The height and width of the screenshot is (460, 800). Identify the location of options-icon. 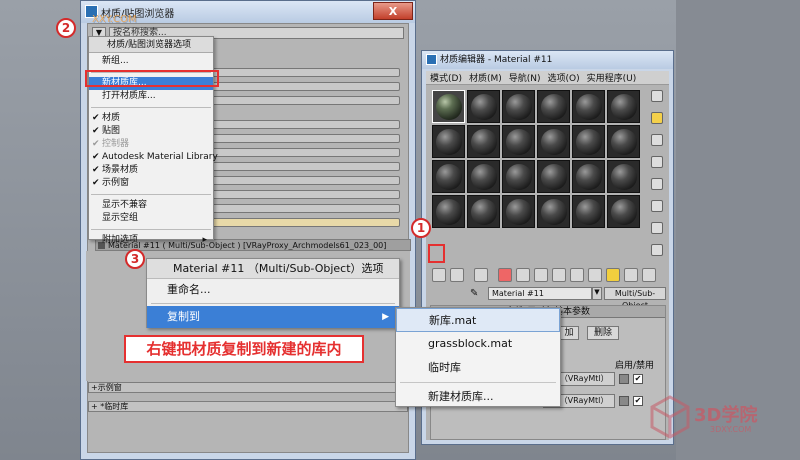
(657, 228).